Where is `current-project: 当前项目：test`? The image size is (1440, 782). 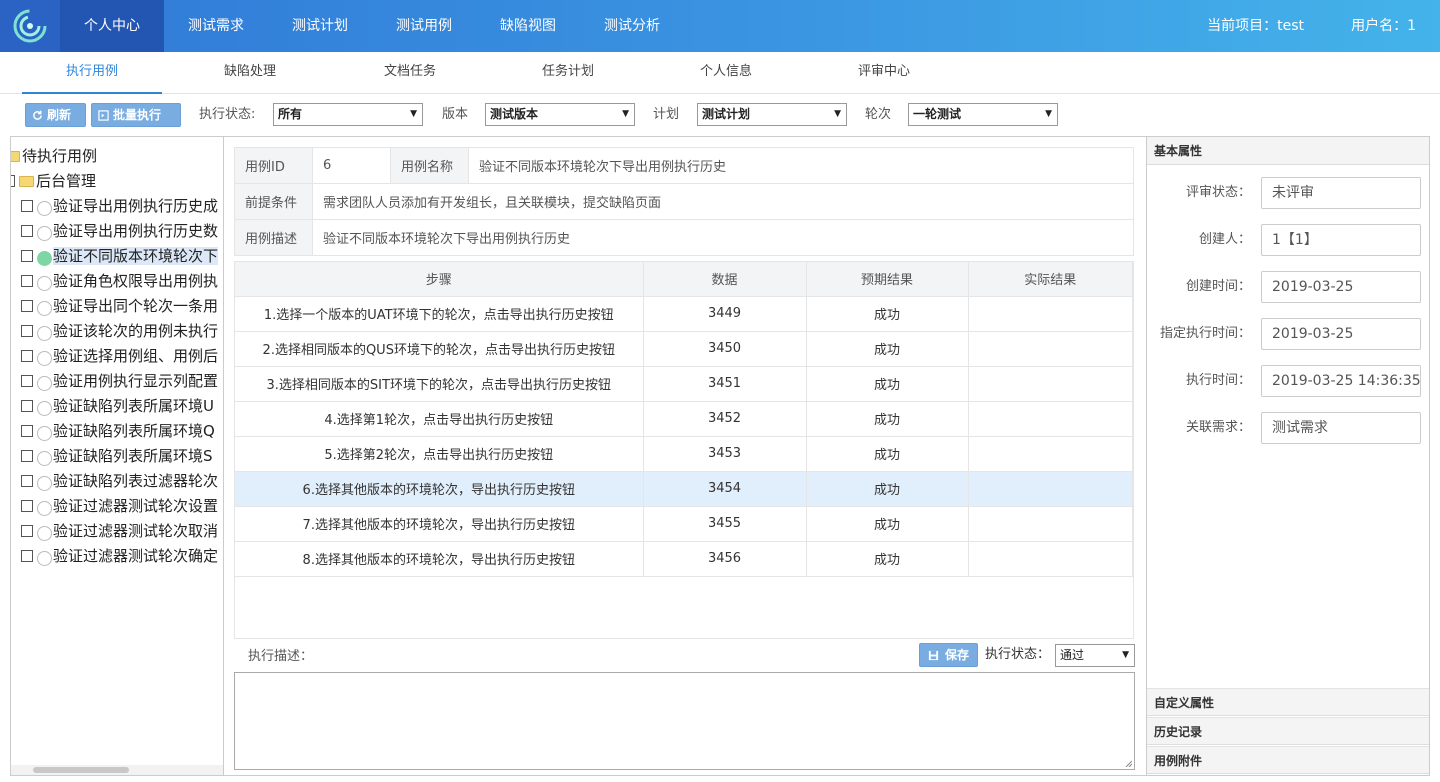 current-project: 当前项目：test is located at coordinates (1255, 26).